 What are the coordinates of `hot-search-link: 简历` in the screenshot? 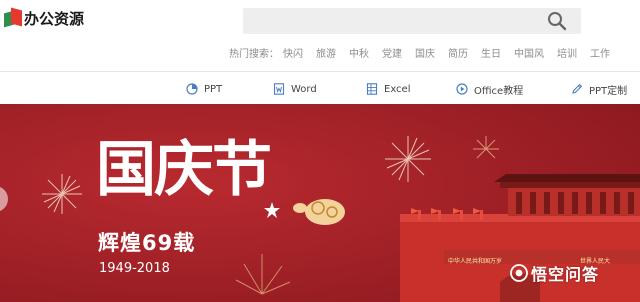 It's located at (458, 52).